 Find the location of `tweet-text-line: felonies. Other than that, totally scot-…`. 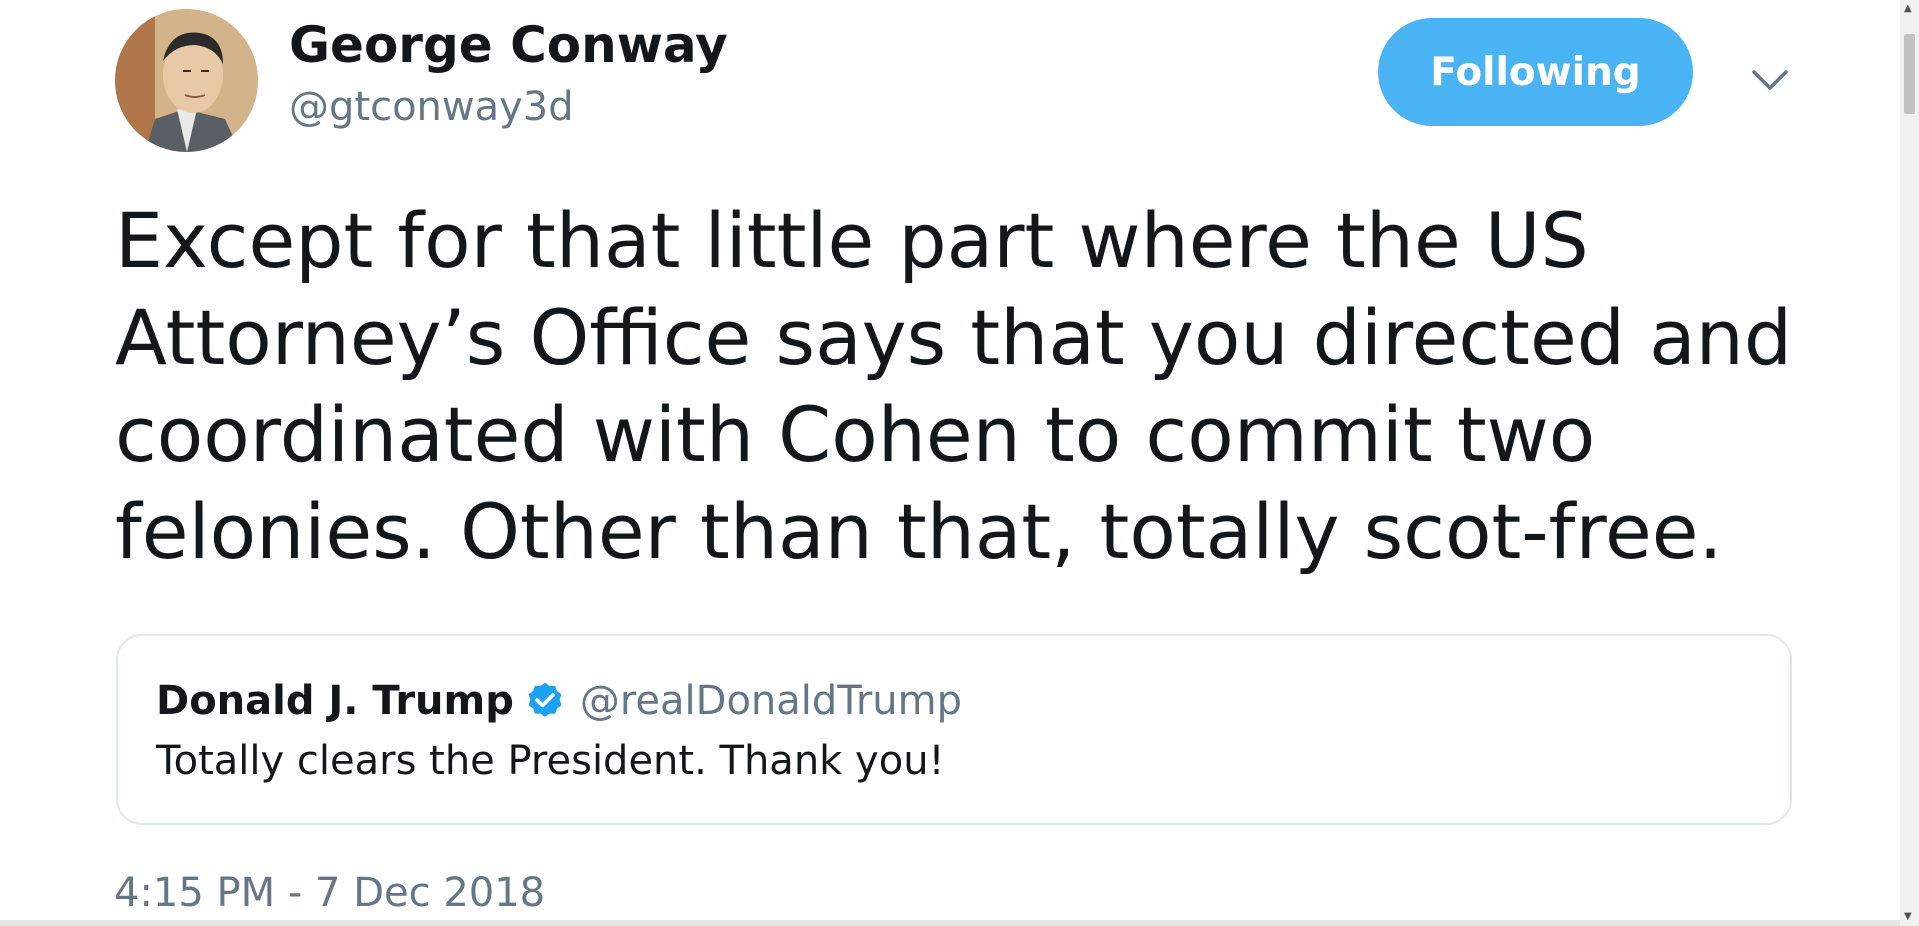

tweet-text-line: felonies. Other than that, totally scot-… is located at coordinates (919, 531).